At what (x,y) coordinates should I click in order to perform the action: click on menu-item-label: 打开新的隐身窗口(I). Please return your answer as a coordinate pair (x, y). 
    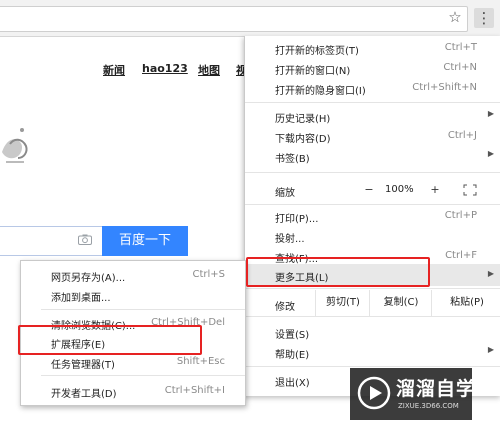
    Looking at the image, I should click on (320, 91).